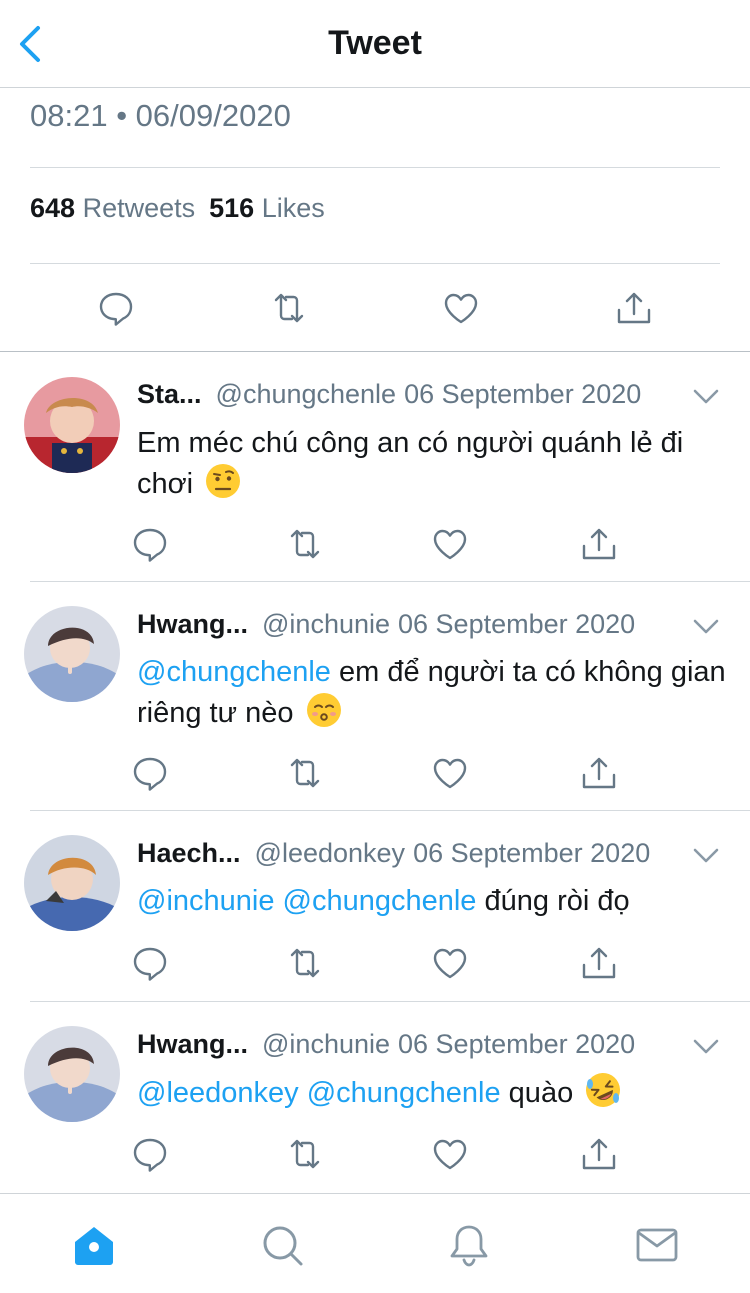 This screenshot has height=1293, width=750. What do you see at coordinates (330, 853) in the screenshot?
I see `user-handle: @leedonkey` at bounding box center [330, 853].